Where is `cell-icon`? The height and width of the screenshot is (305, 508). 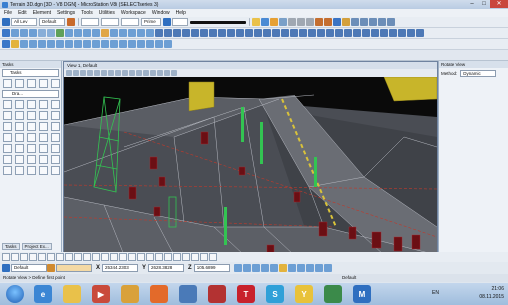
cell-icon is located at coordinates (132, 33).